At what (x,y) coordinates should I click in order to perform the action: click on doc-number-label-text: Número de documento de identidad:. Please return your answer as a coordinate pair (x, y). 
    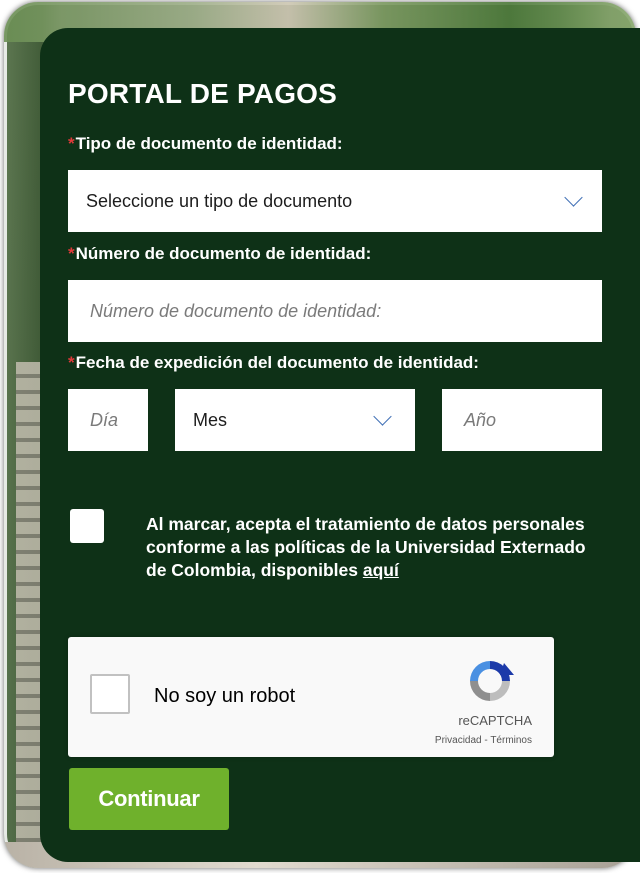
    Looking at the image, I should click on (223, 253).